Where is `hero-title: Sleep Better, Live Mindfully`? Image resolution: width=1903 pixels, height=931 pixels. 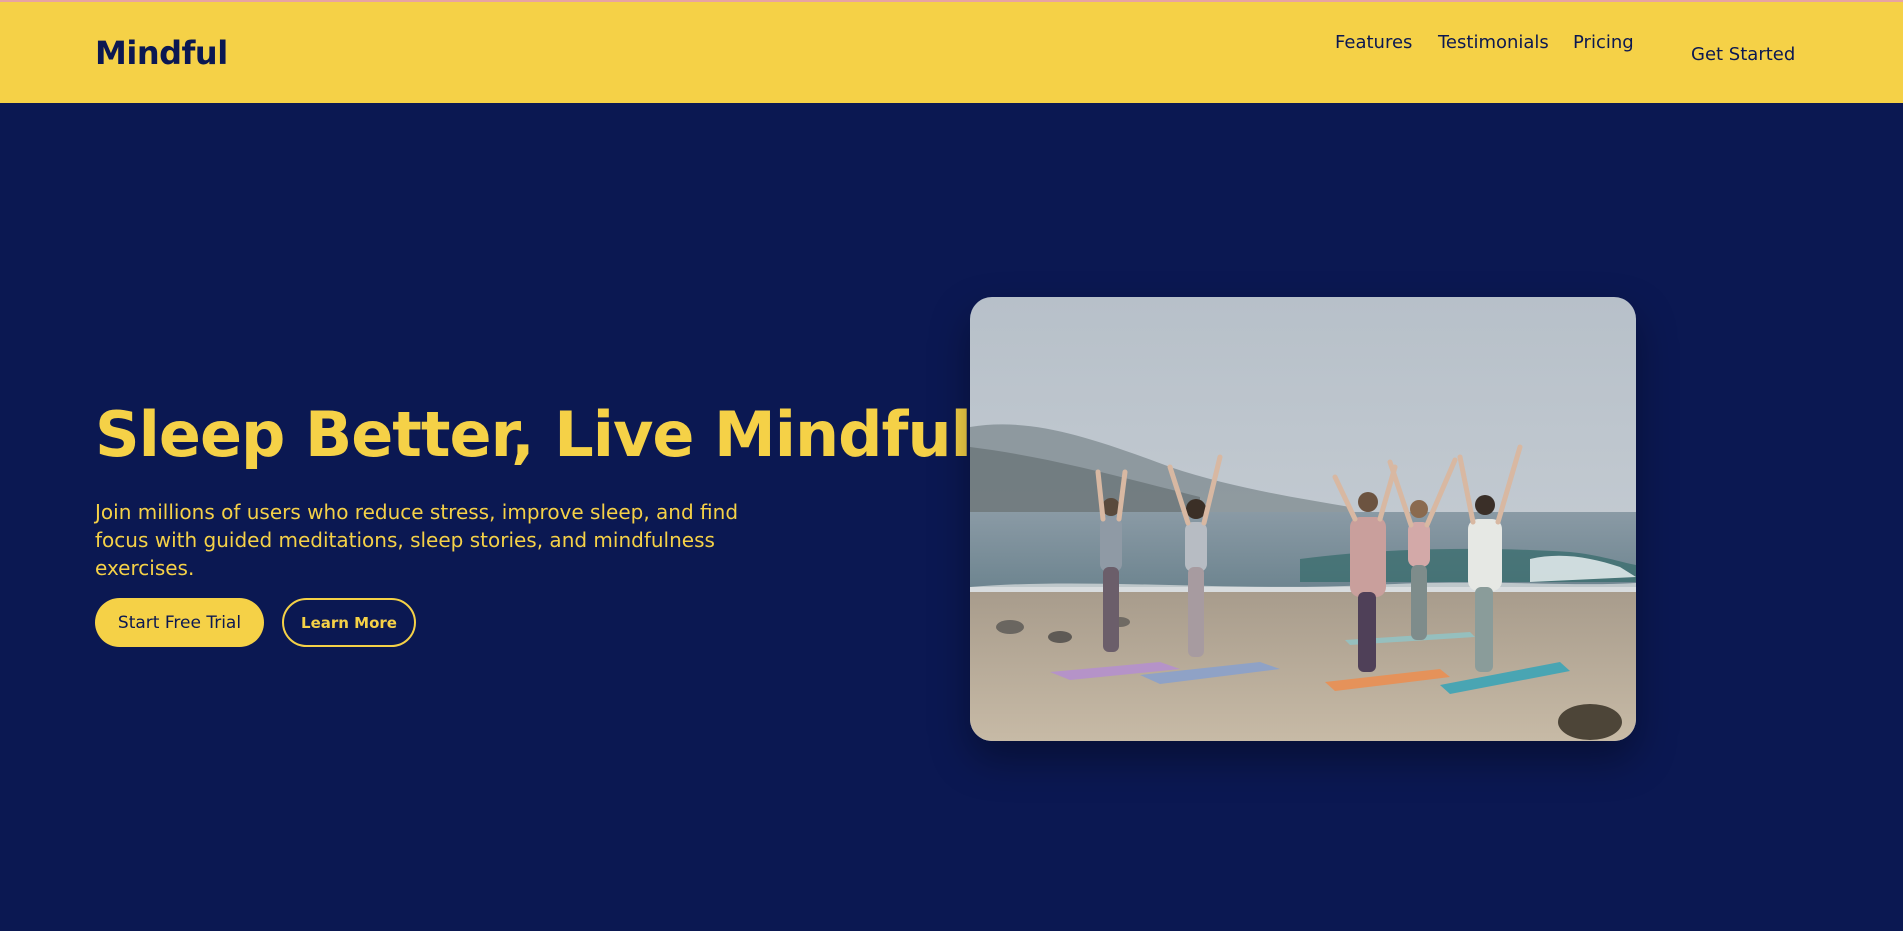 hero-title: Sleep Better, Live Mindfully is located at coordinates (563, 434).